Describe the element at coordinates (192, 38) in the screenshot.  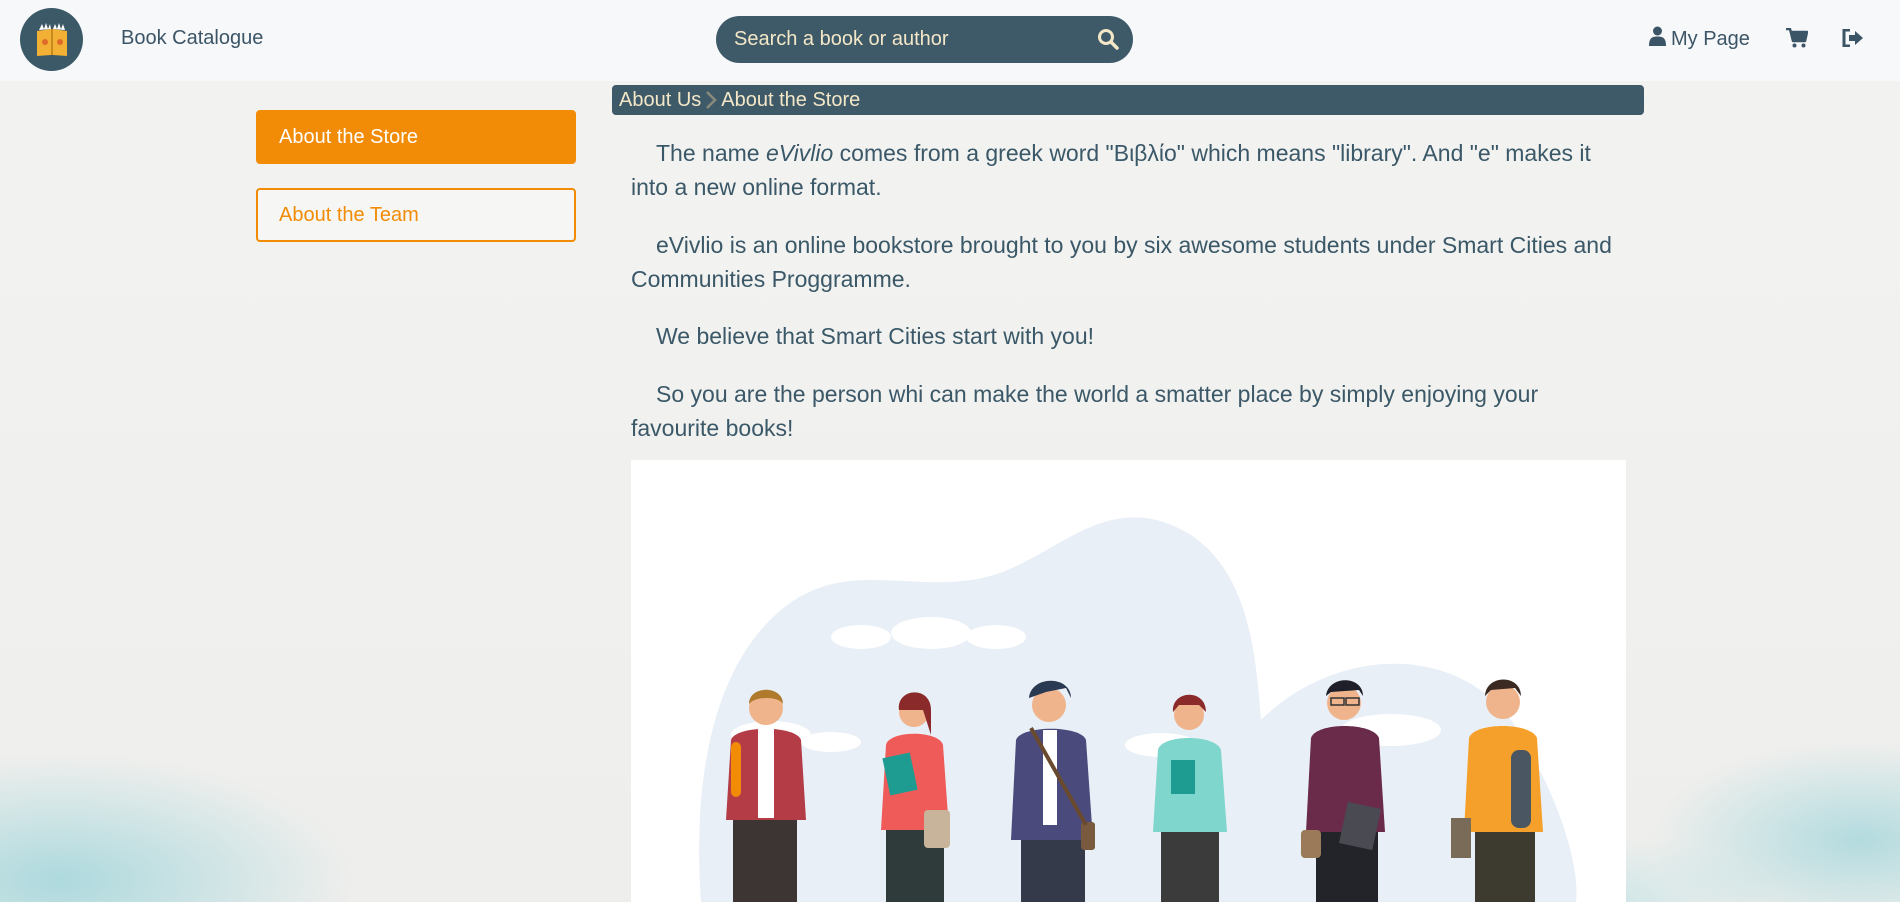
I see `book-catalogue-link: Book Catalogue` at that location.